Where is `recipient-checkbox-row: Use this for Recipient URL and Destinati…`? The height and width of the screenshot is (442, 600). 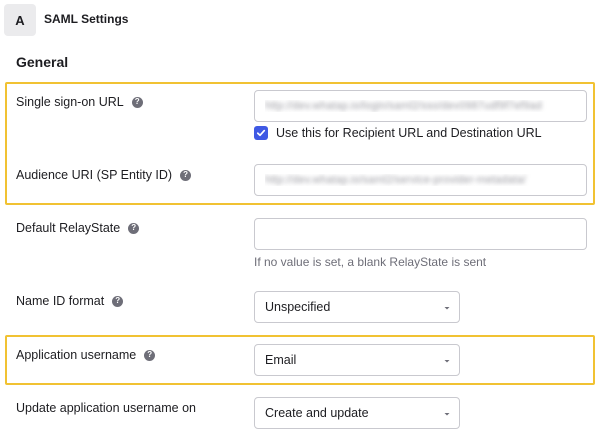
recipient-checkbox-row: Use this for Recipient URL and Destinati… is located at coordinates (398, 133).